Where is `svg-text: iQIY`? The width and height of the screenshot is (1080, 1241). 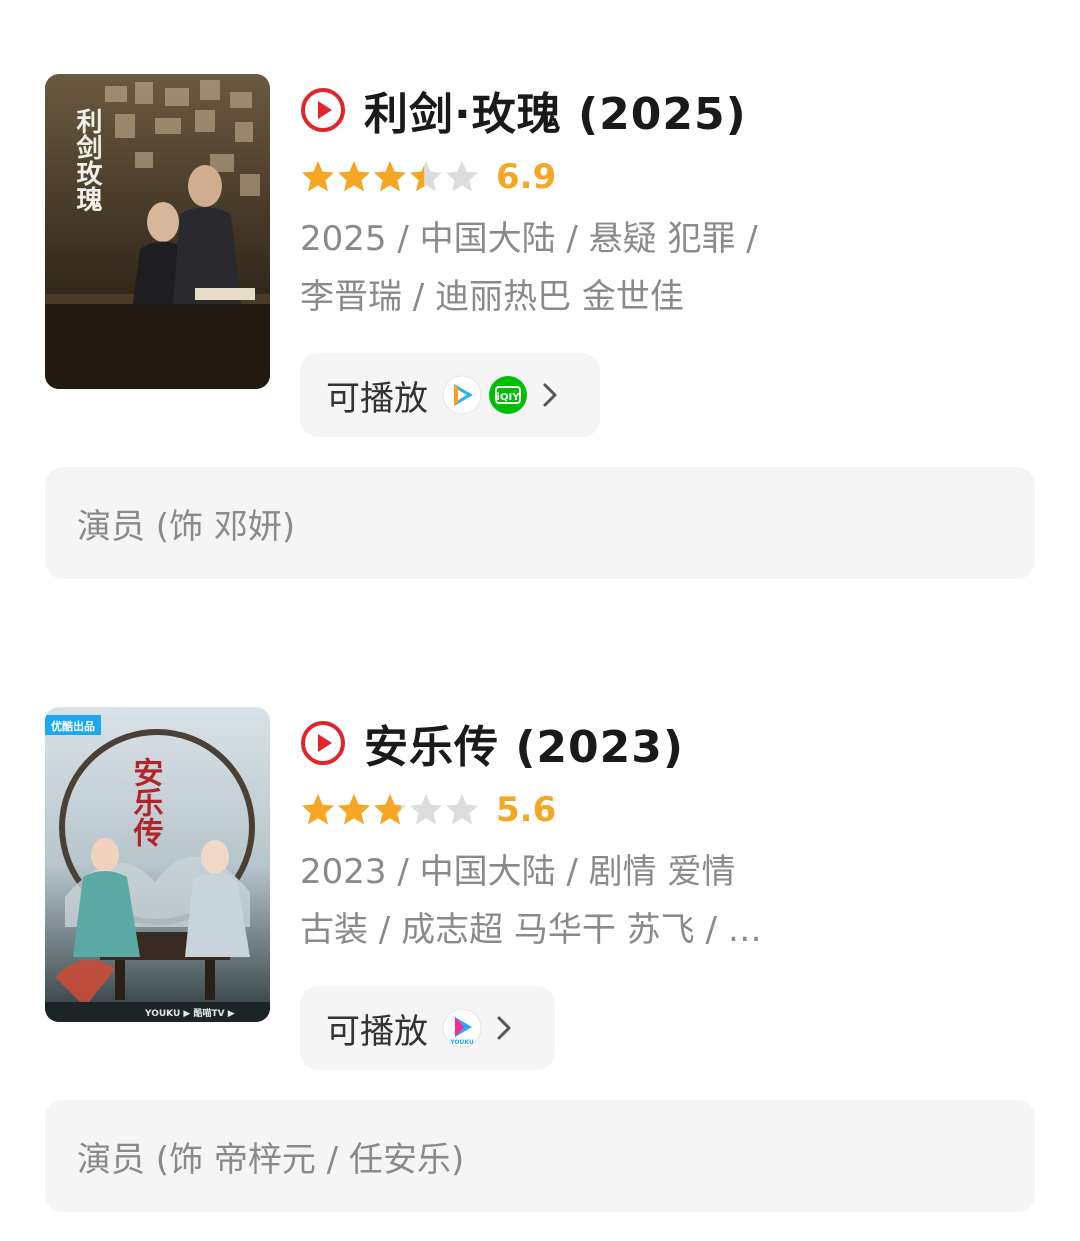
svg-text: iQIY is located at coordinates (509, 397).